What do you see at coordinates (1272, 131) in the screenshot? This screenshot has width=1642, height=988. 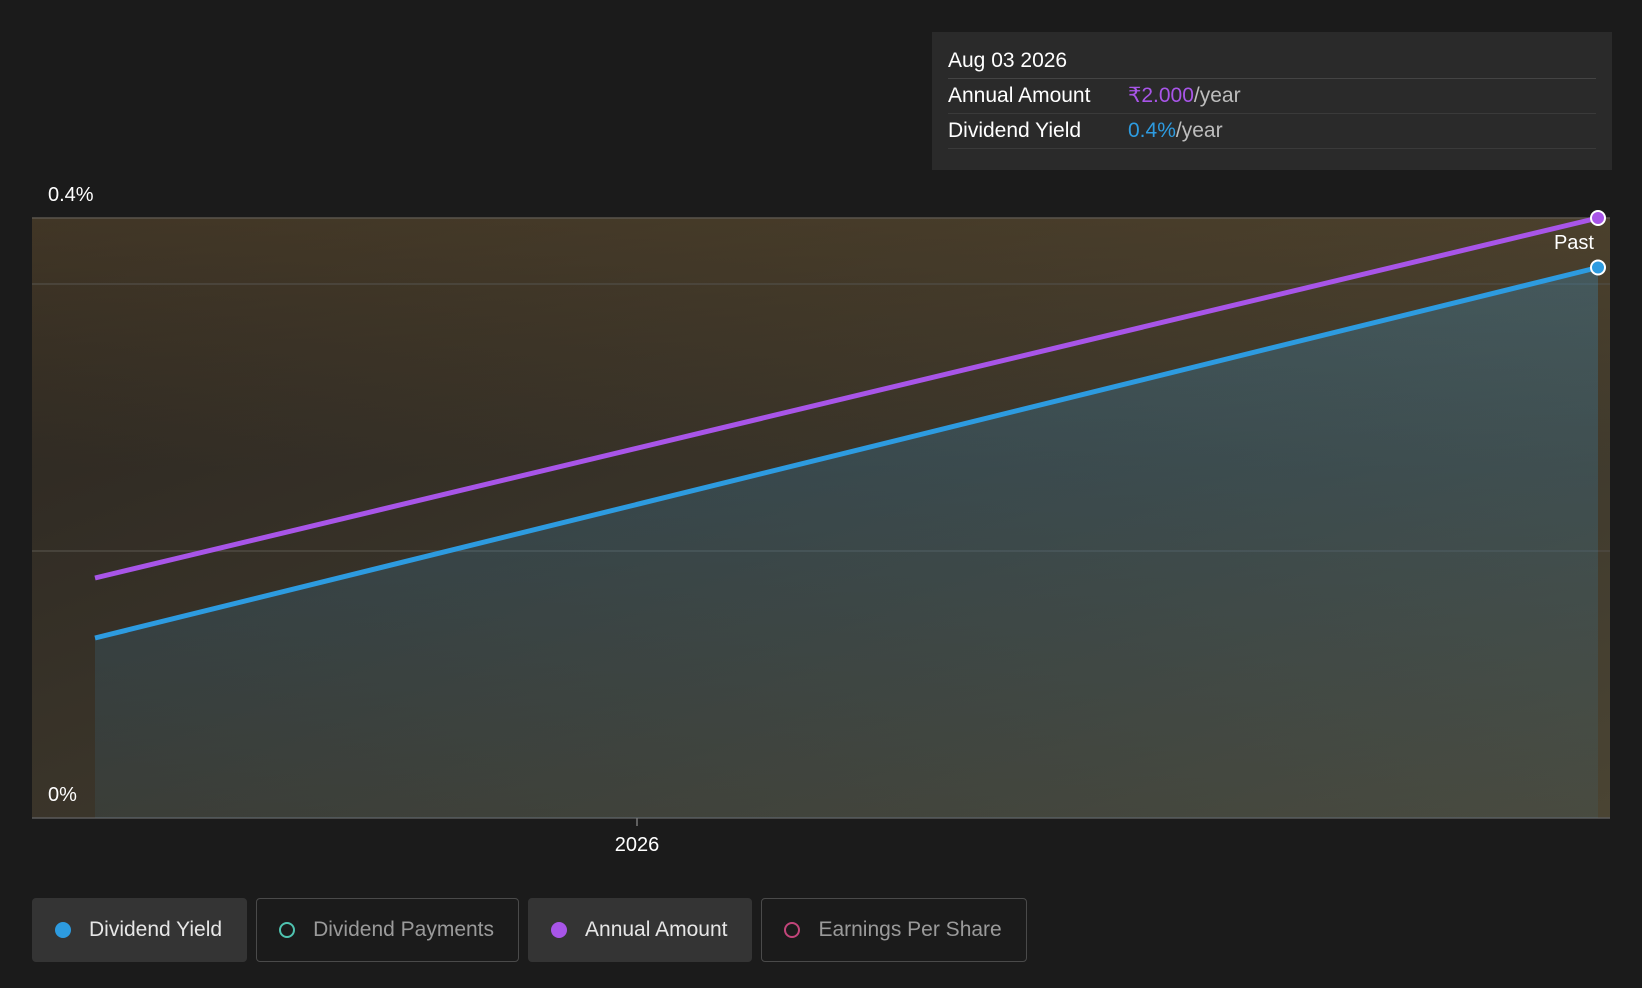 I see `tooltip-row-dividend-yield: Dividend Yield 0.4% /year` at bounding box center [1272, 131].